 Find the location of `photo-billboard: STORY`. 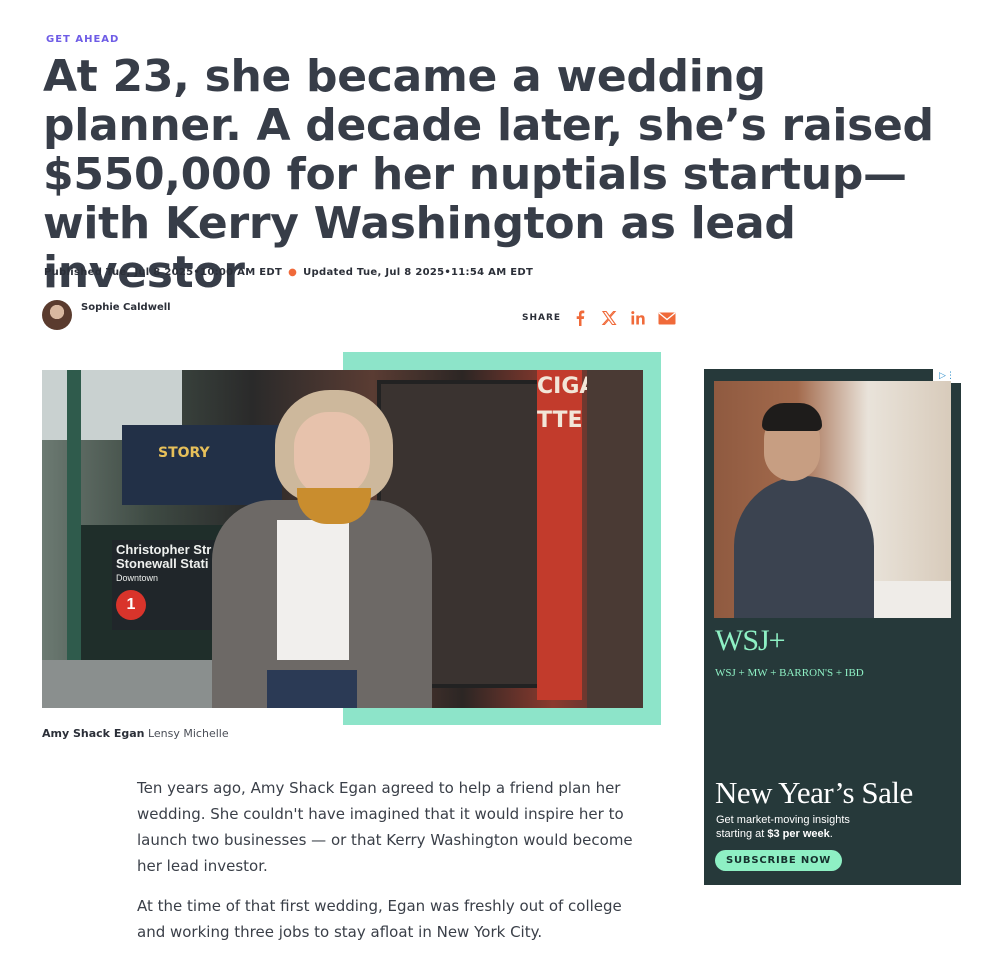

photo-billboard: STORY is located at coordinates (202, 465).